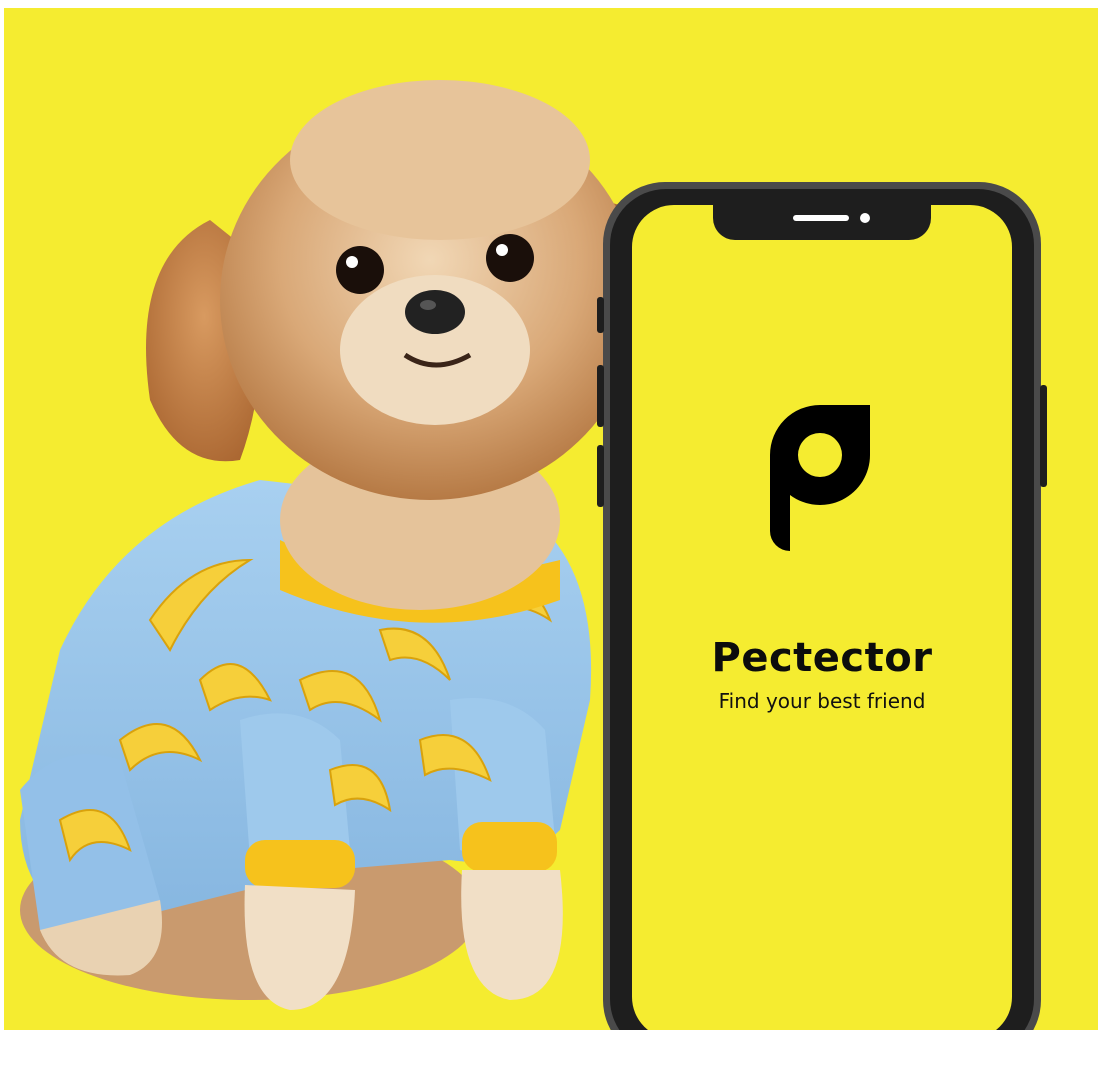  What do you see at coordinates (600, 396) in the screenshot?
I see `phone-volume-up` at bounding box center [600, 396].